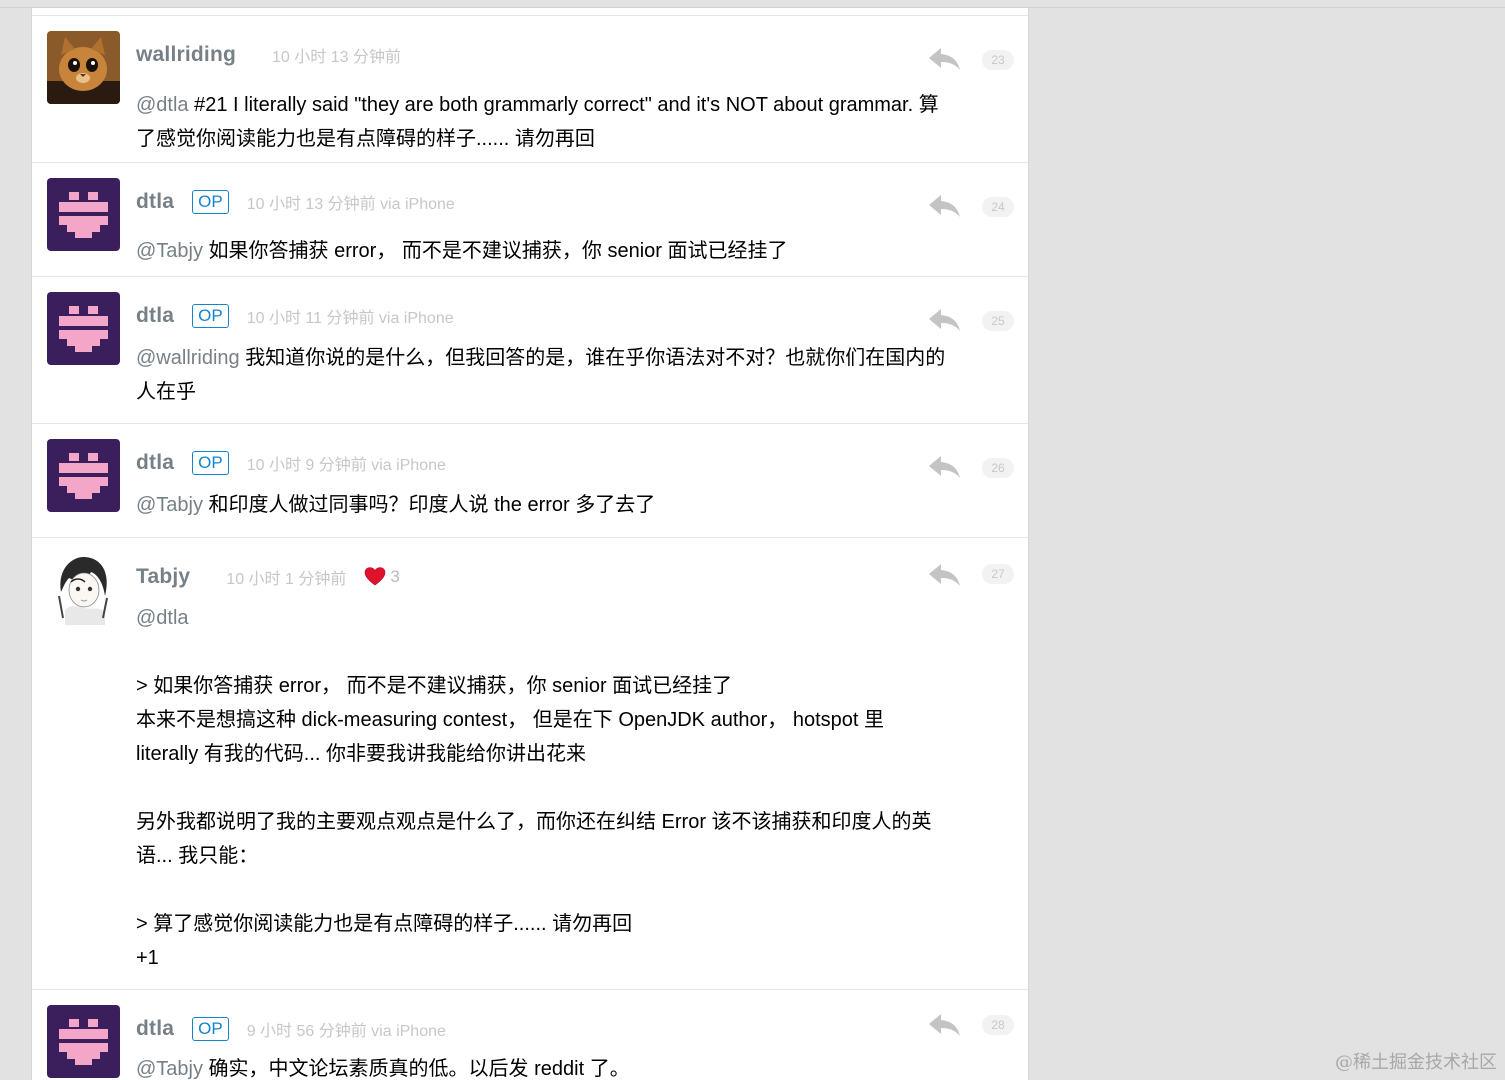 The image size is (1505, 1080). I want to click on reply-meta: Tabjy 10 小时 1 分钟前 3, so click(268, 577).